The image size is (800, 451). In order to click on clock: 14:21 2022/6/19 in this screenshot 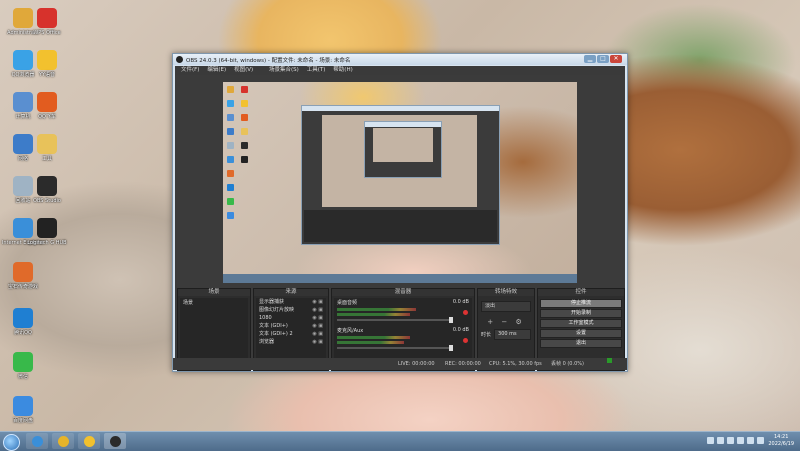, I will do `click(781, 441)`.